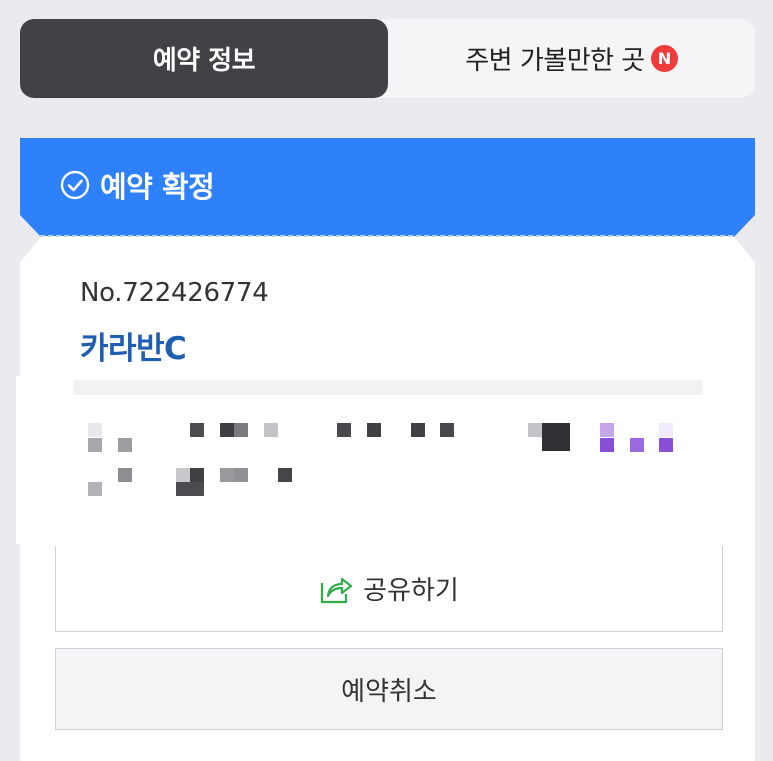 The image size is (773, 761). Describe the element at coordinates (555, 61) in the screenshot. I see `tab-nearby-places-label: 주변 가볼만한 곳` at that location.